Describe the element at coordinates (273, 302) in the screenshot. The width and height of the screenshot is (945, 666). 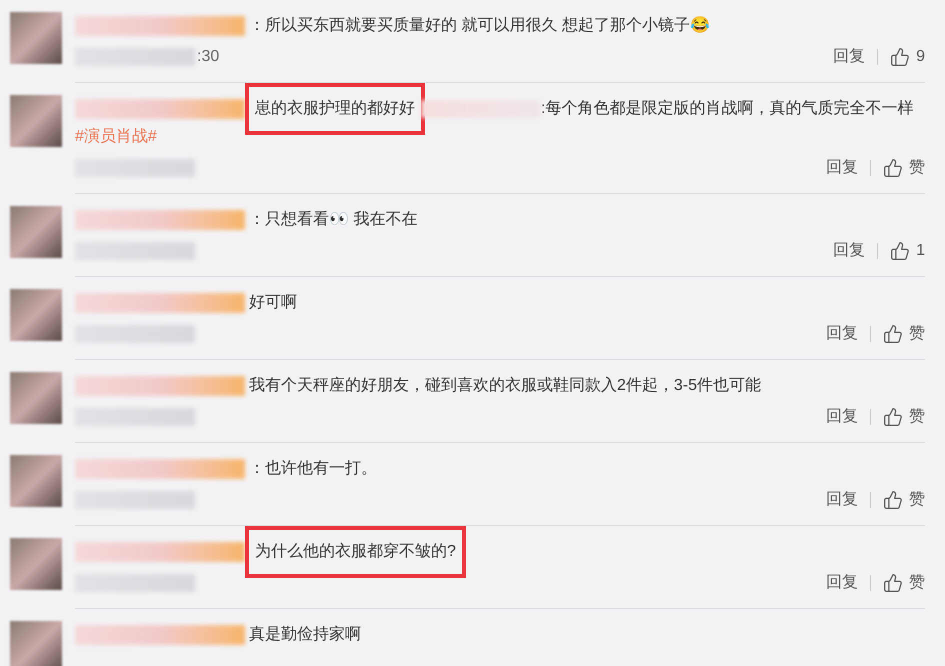
I see `comment-text: 好可啊` at that location.